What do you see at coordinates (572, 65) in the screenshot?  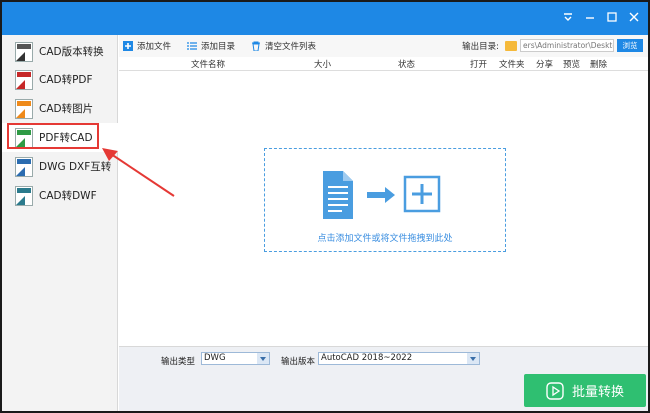 I see `column-header: 预览` at bounding box center [572, 65].